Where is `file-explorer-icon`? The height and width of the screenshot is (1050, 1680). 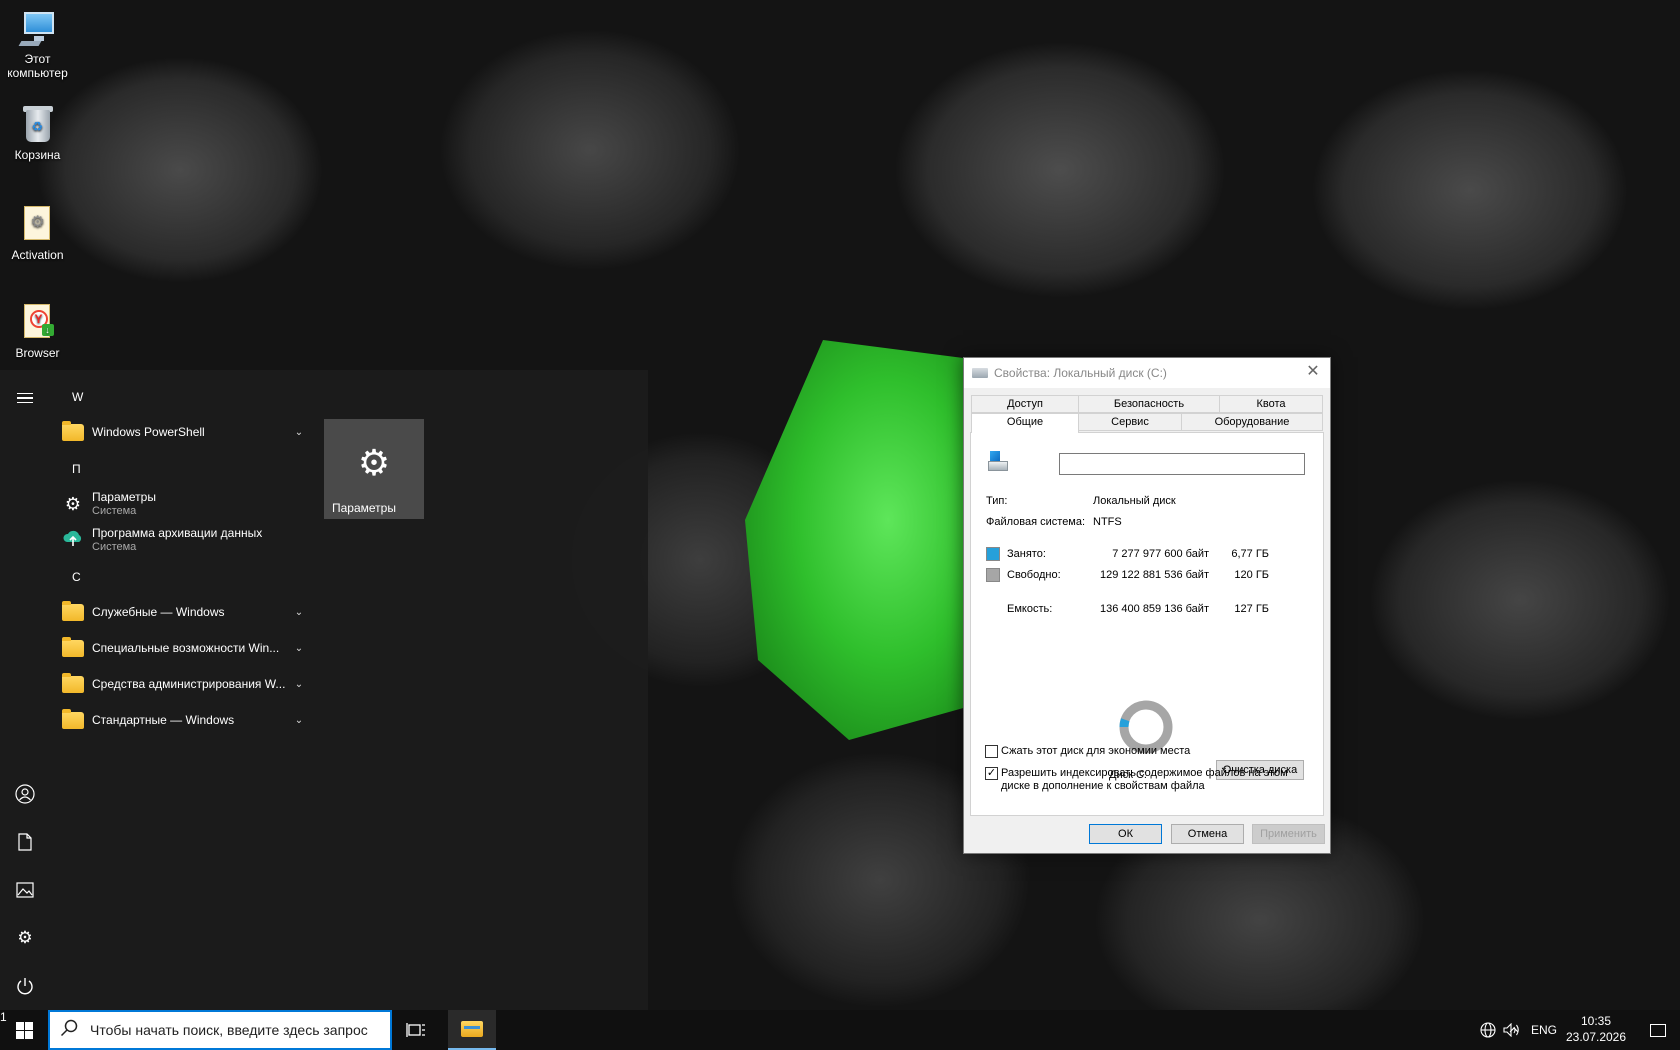 file-explorer-icon is located at coordinates (472, 1030).